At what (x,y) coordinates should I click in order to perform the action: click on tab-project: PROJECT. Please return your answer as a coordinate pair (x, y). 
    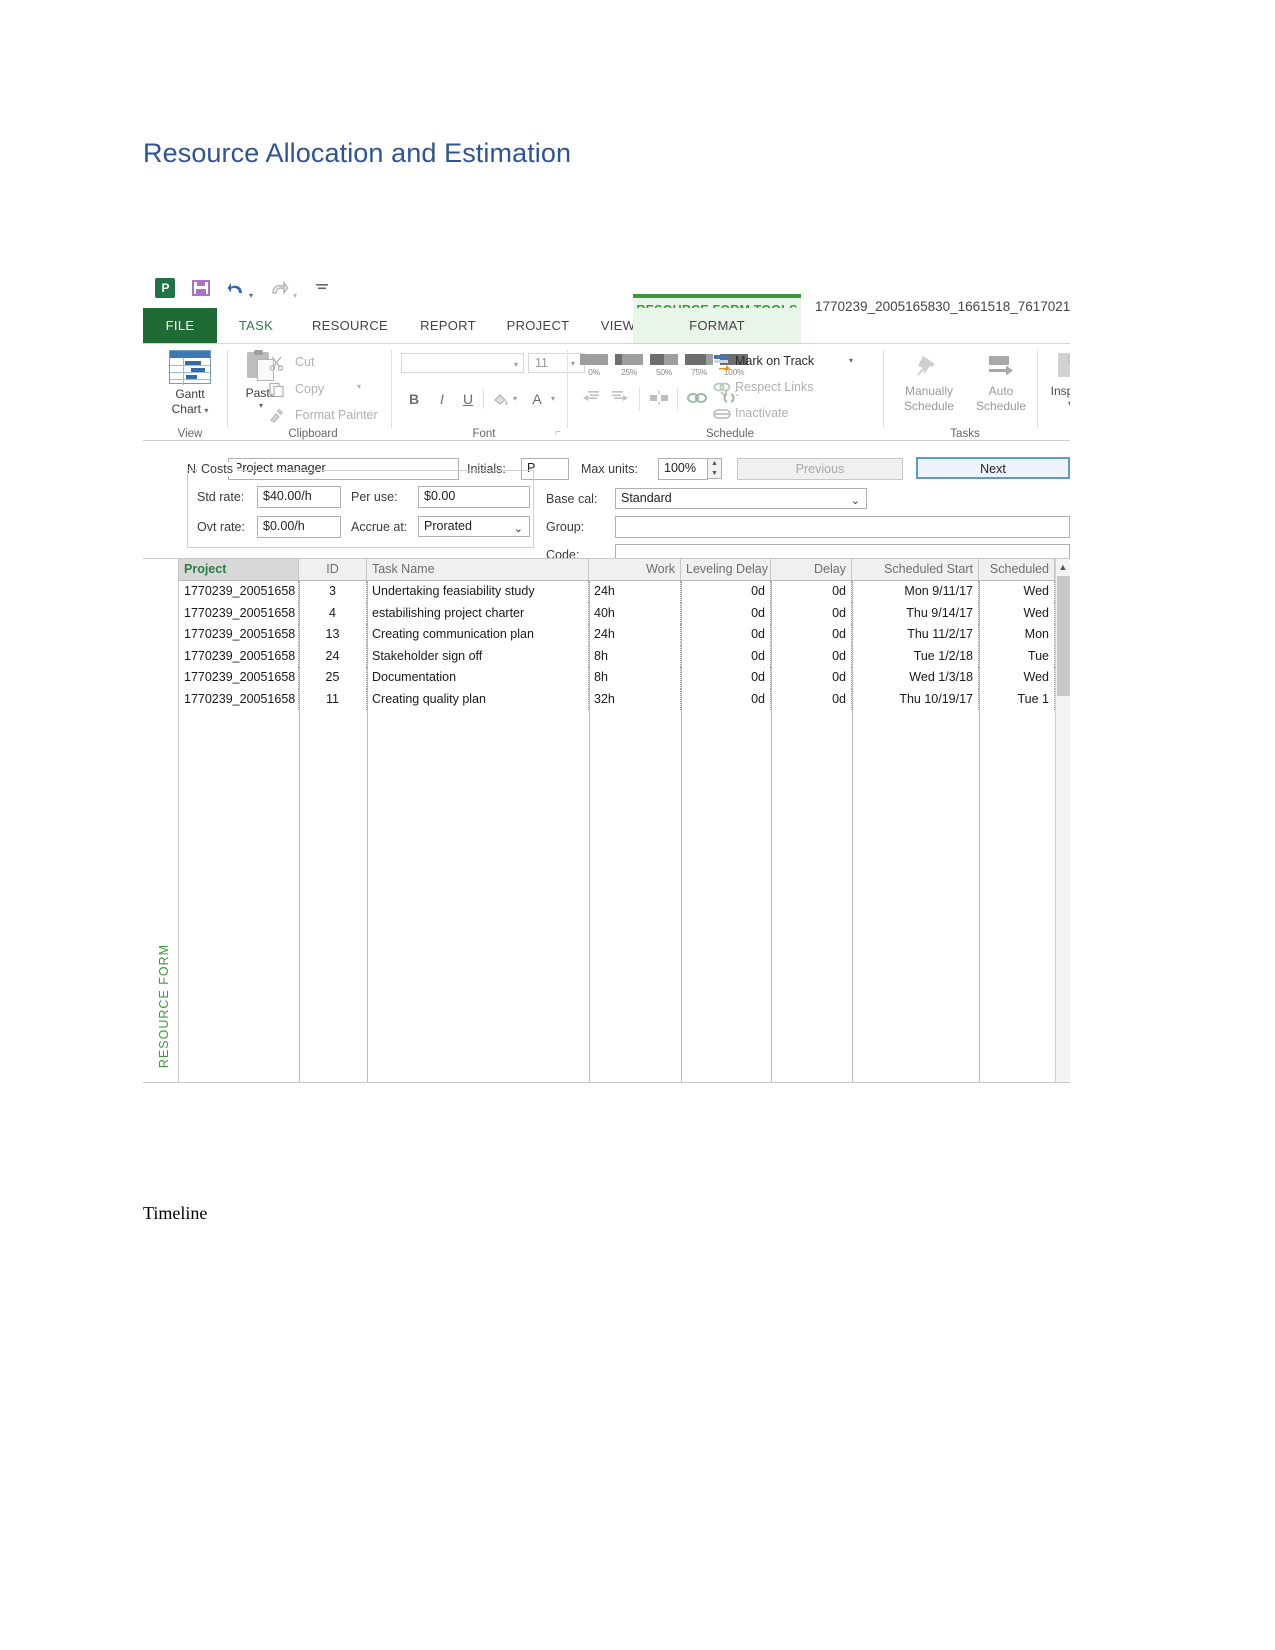
    Looking at the image, I should click on (538, 326).